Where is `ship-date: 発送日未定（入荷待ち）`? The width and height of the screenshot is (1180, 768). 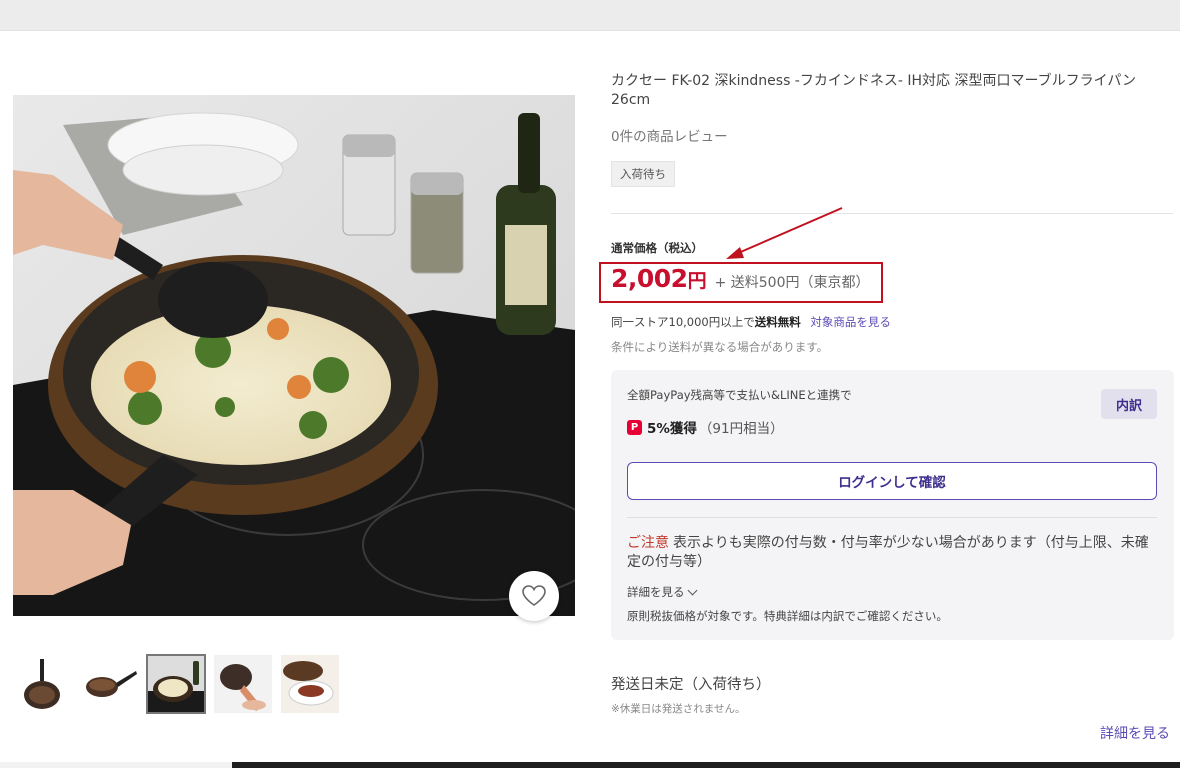
ship-date: 発送日未定（入荷待ち） is located at coordinates (691, 685).